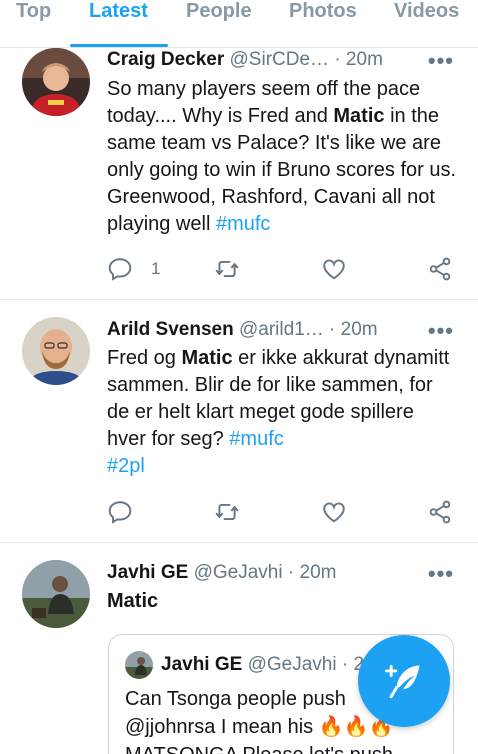  I want to click on tweet-text-part: Fred og, so click(144, 358).